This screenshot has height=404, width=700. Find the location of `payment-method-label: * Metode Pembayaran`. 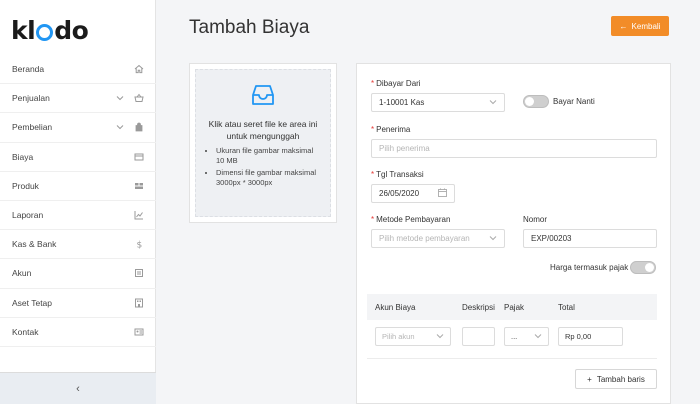

payment-method-label: * Metode Pembayaran is located at coordinates (410, 219).